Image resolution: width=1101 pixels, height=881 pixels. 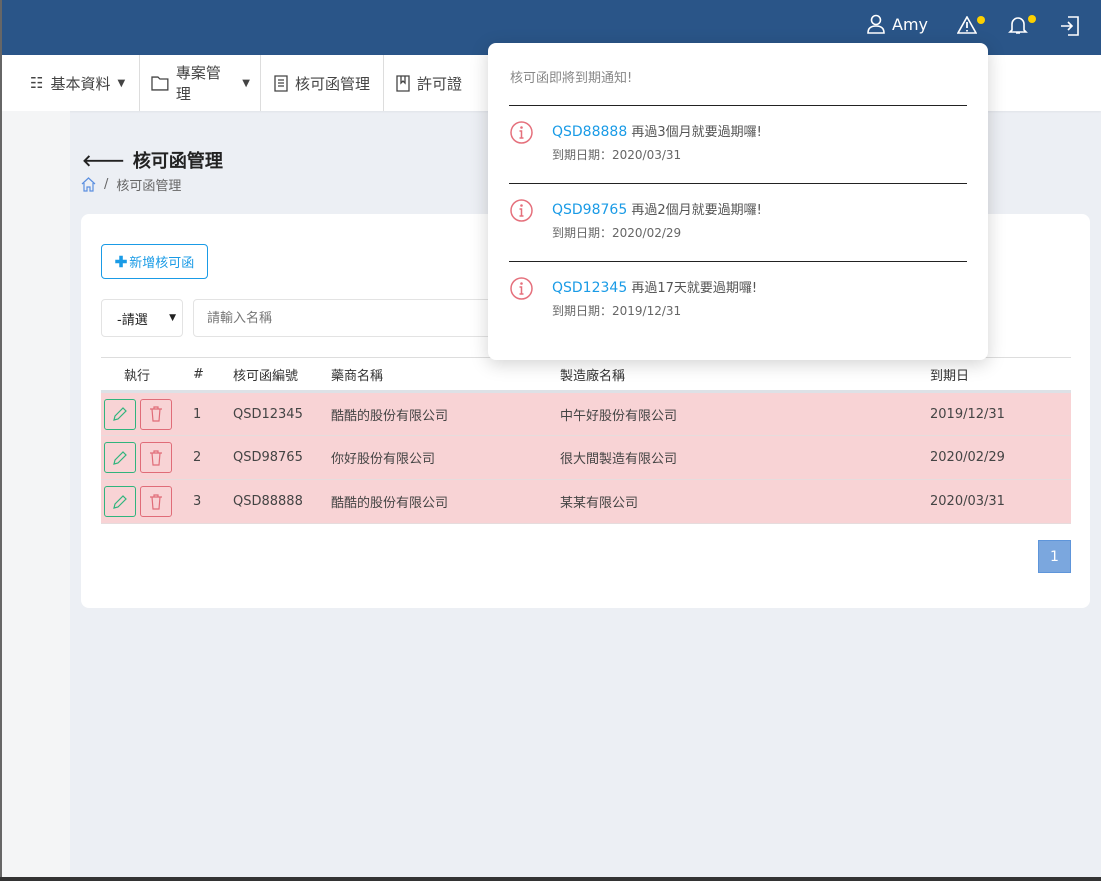 What do you see at coordinates (571, 78) in the screenshot?
I see `popup-title: 核可函即將到期通知!` at bounding box center [571, 78].